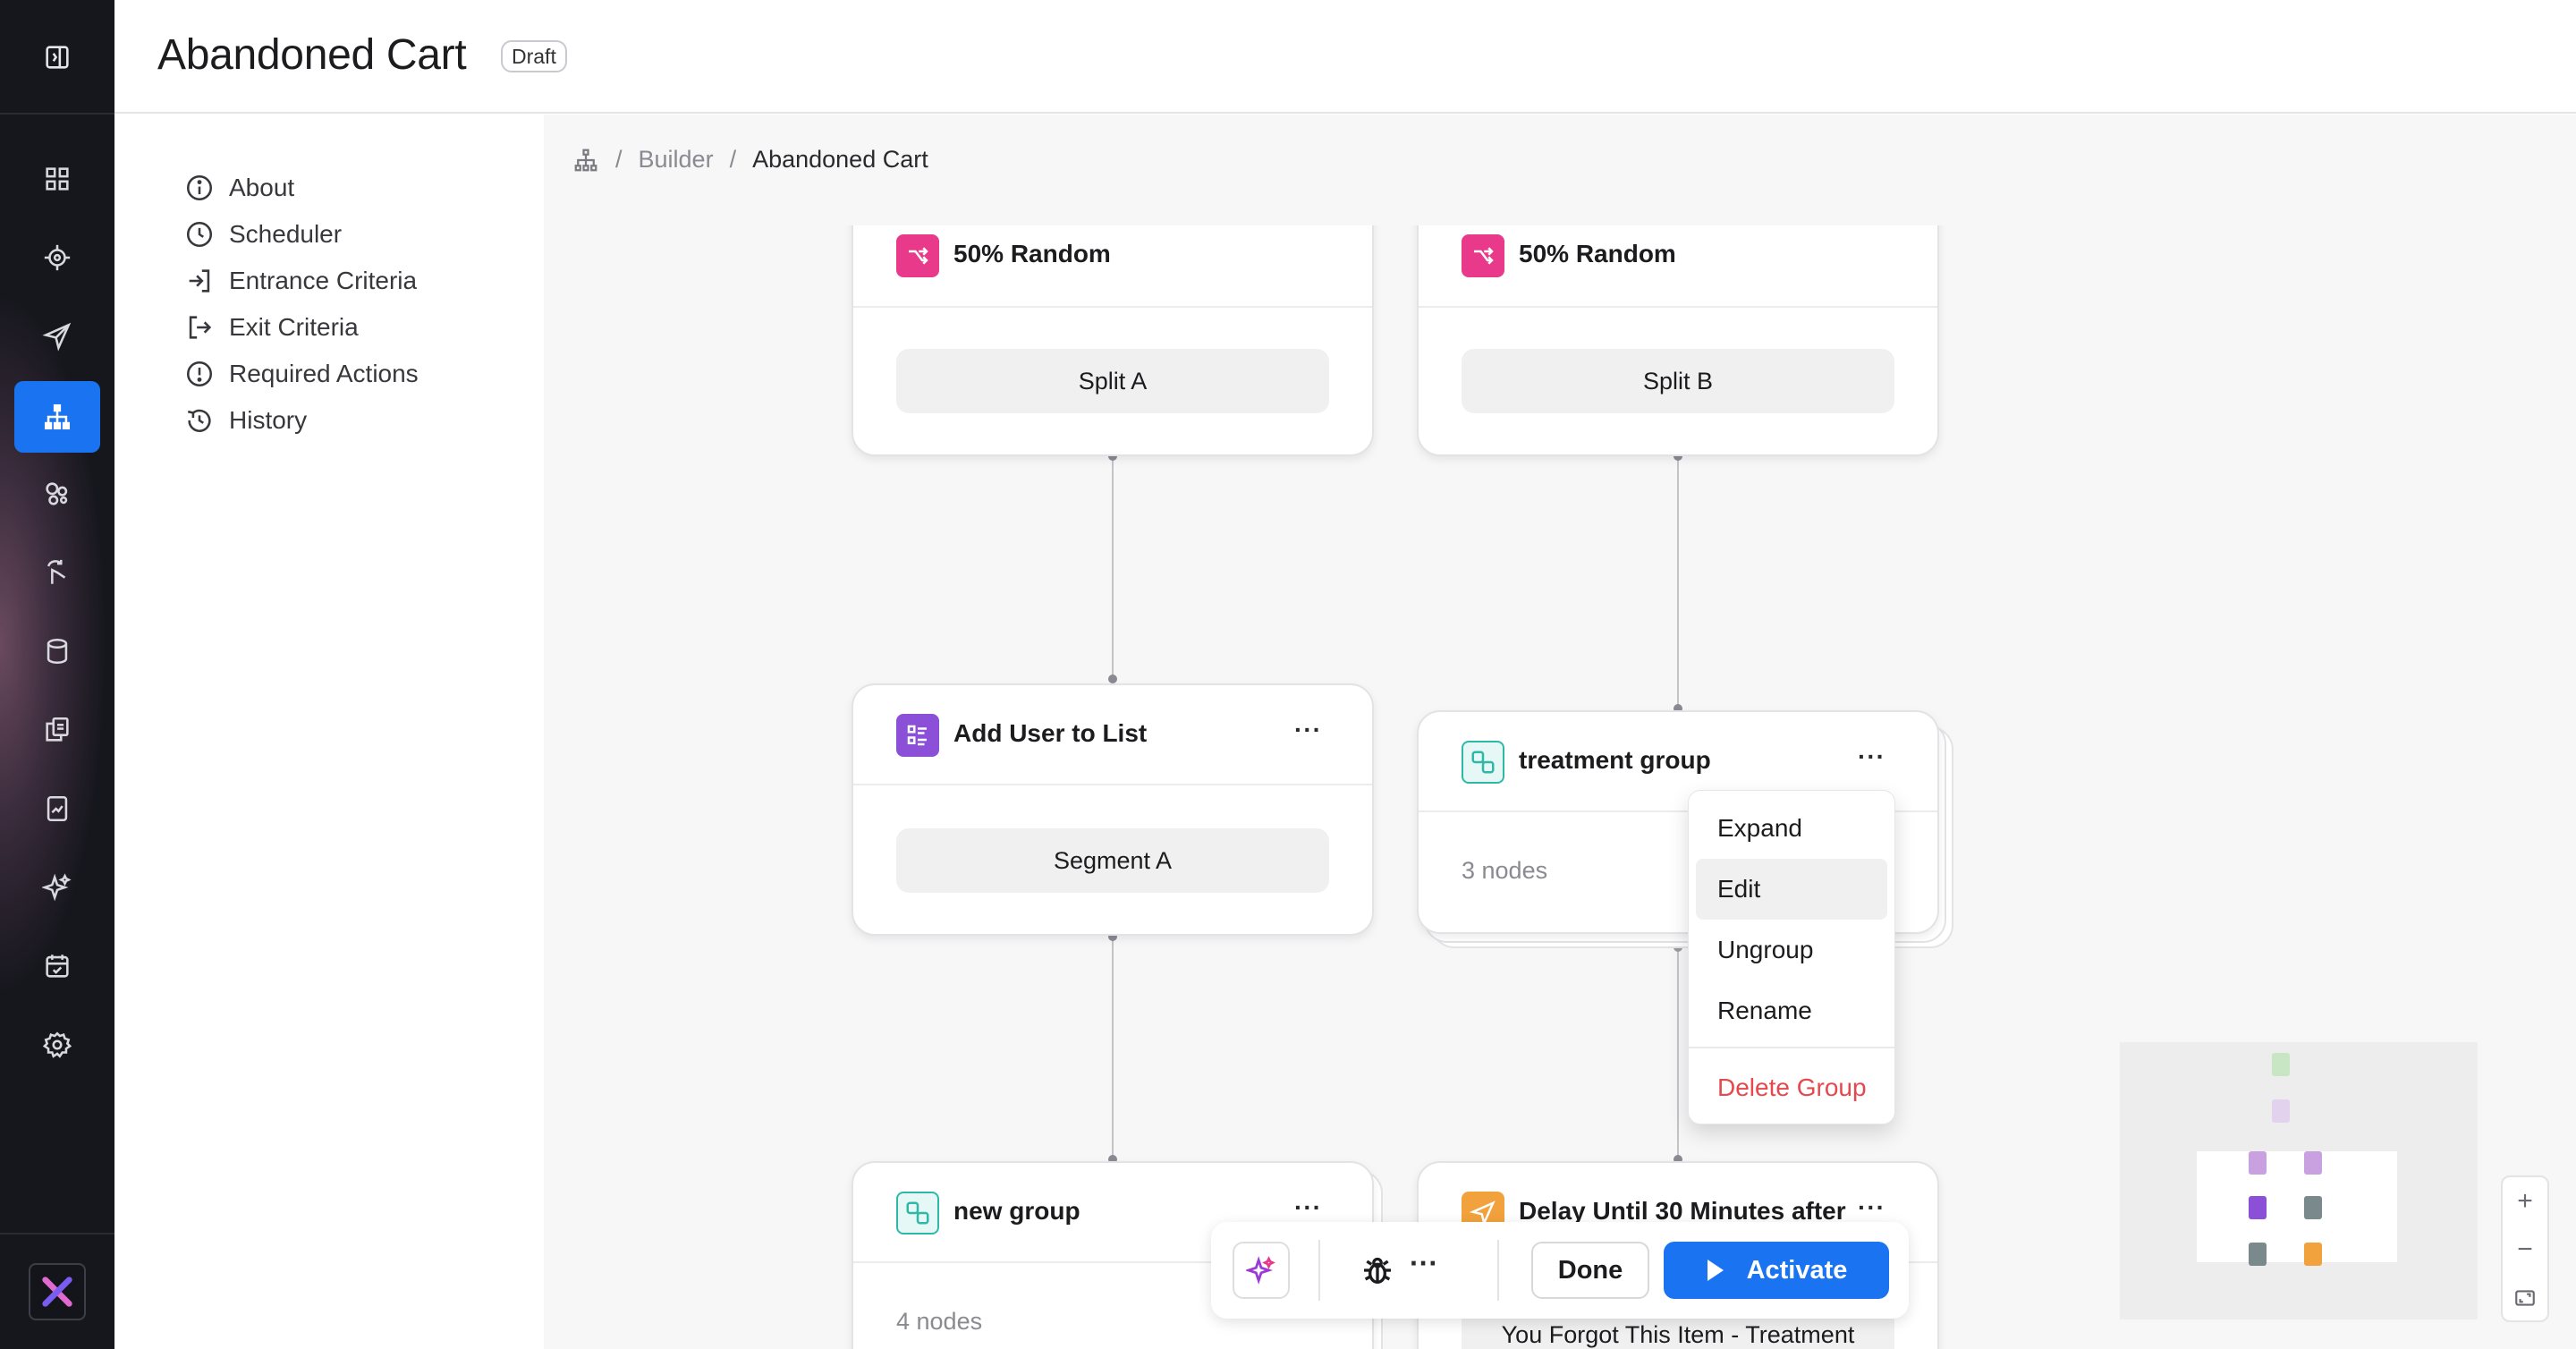 The width and height of the screenshot is (2576, 1349). Describe the element at coordinates (199, 281) in the screenshot. I see `enter-icon` at that location.